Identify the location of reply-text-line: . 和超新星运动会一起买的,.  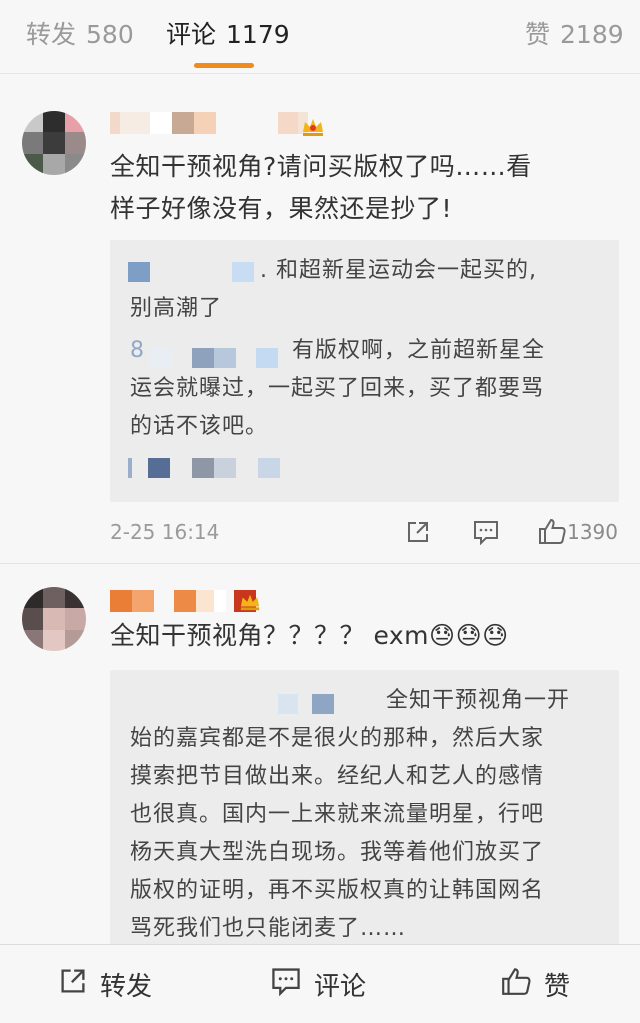
(398, 270).